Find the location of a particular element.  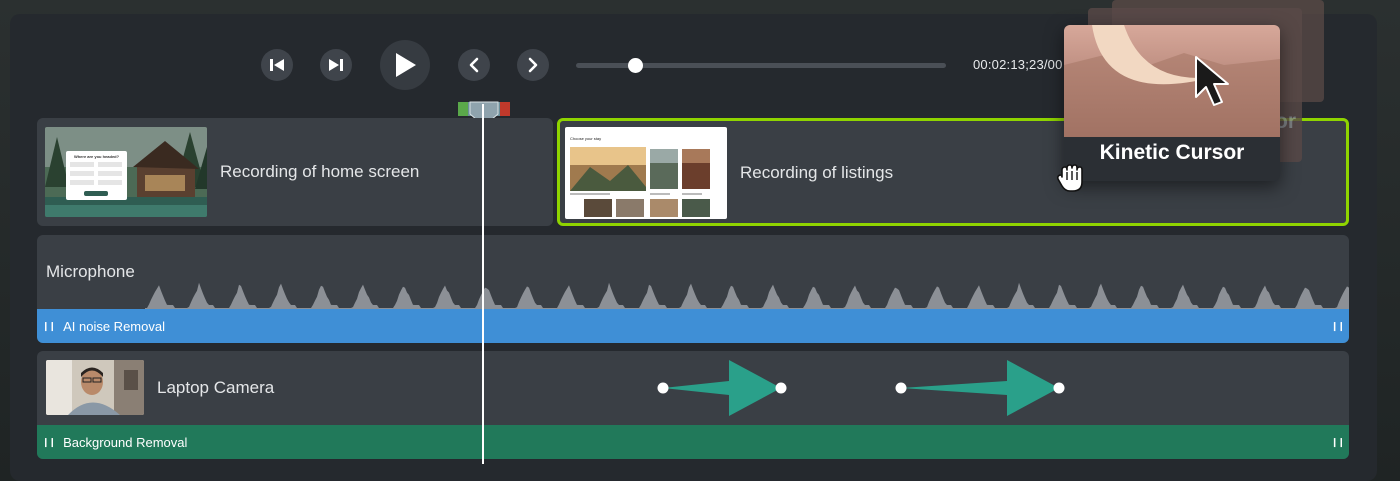

play-button is located at coordinates (405, 65).